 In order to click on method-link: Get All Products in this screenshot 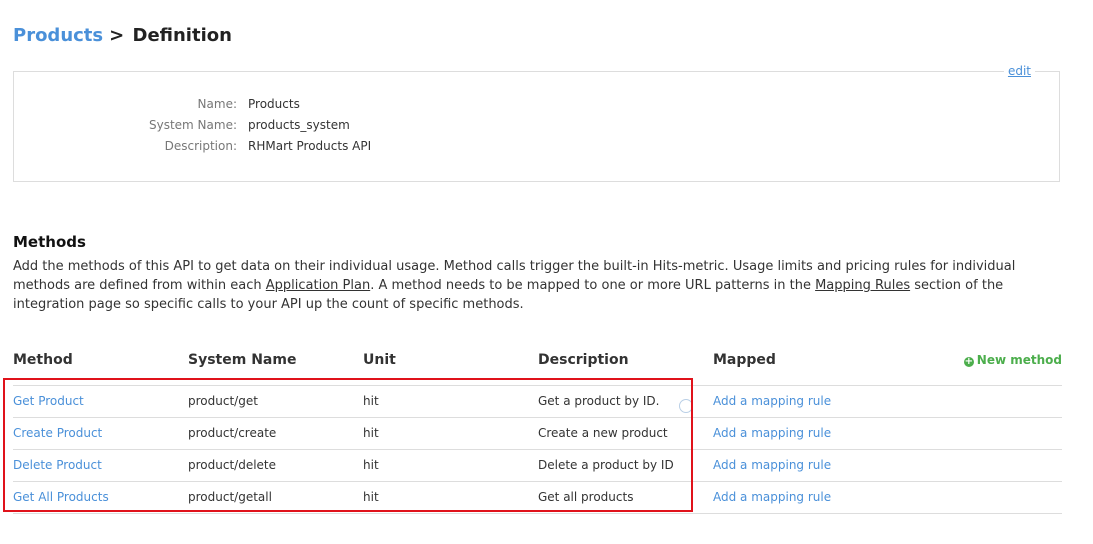, I will do `click(61, 497)`.